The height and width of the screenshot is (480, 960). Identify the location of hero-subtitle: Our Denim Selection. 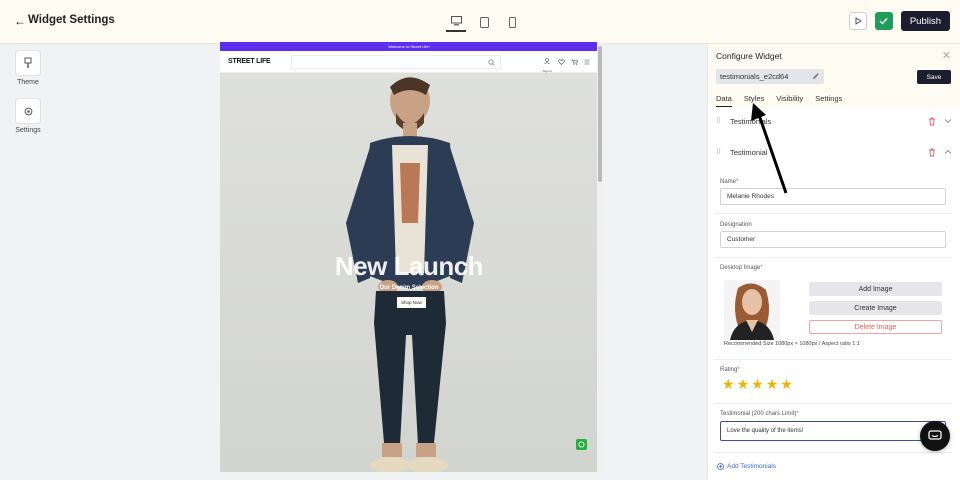
(409, 288).